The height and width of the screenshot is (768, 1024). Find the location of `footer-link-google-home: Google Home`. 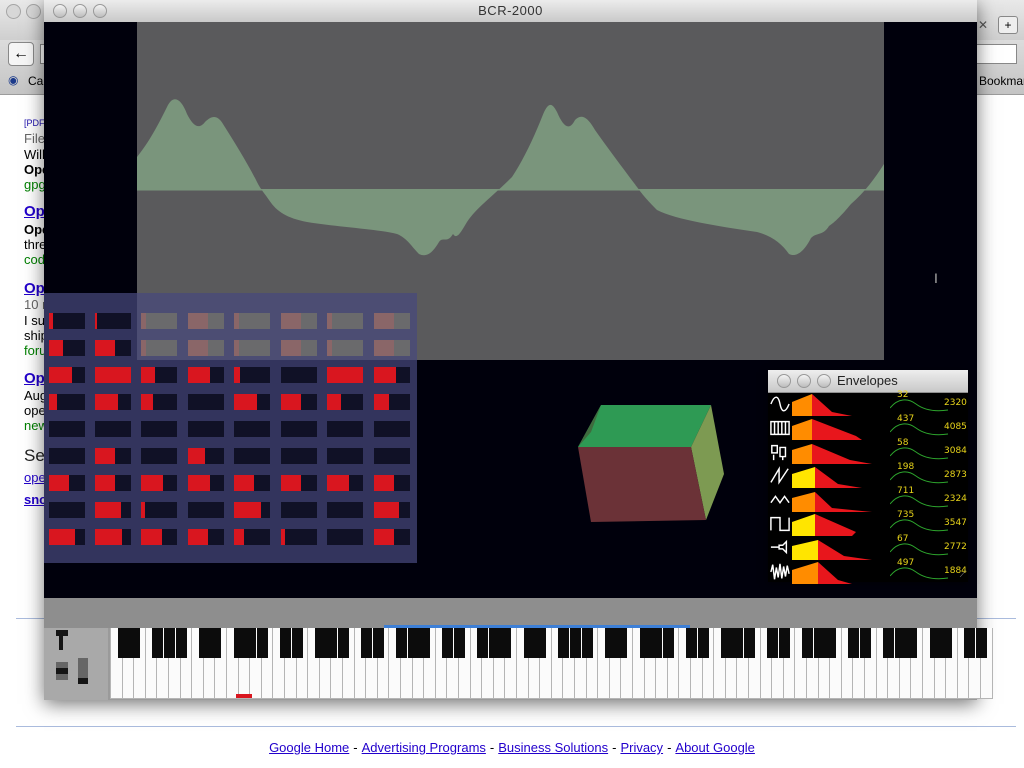

footer-link-google-home: Google Home is located at coordinates (309, 747).